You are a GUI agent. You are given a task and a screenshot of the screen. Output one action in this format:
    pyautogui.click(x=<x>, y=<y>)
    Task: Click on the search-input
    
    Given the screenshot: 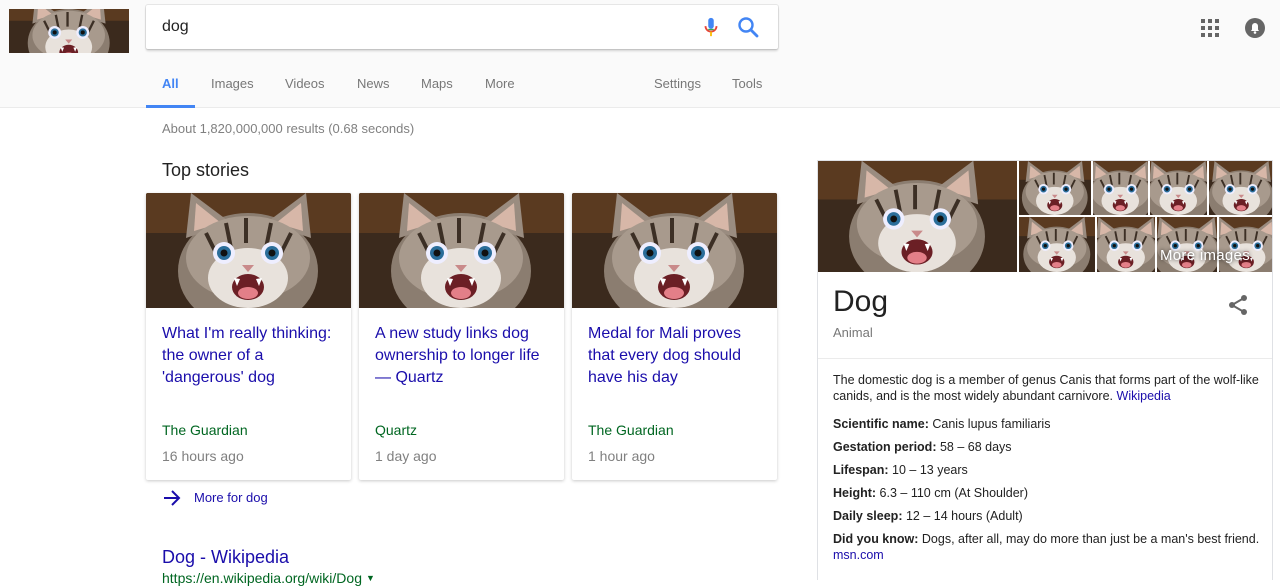 What is the action you would take?
    pyautogui.click(x=422, y=27)
    